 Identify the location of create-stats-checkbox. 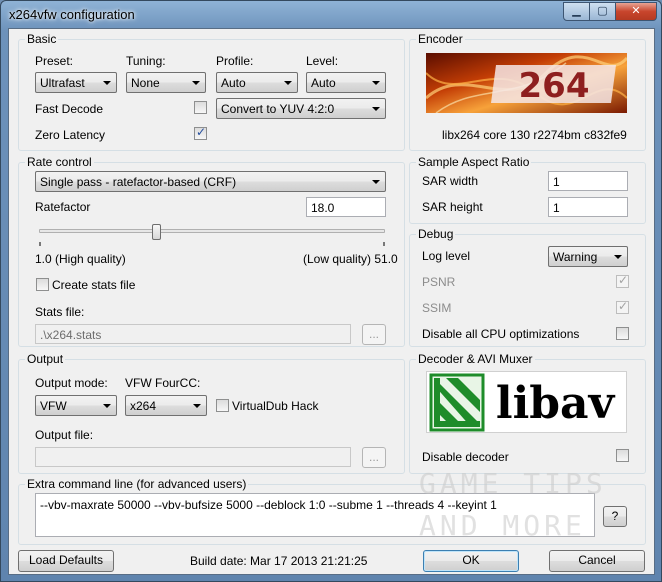
(42, 284).